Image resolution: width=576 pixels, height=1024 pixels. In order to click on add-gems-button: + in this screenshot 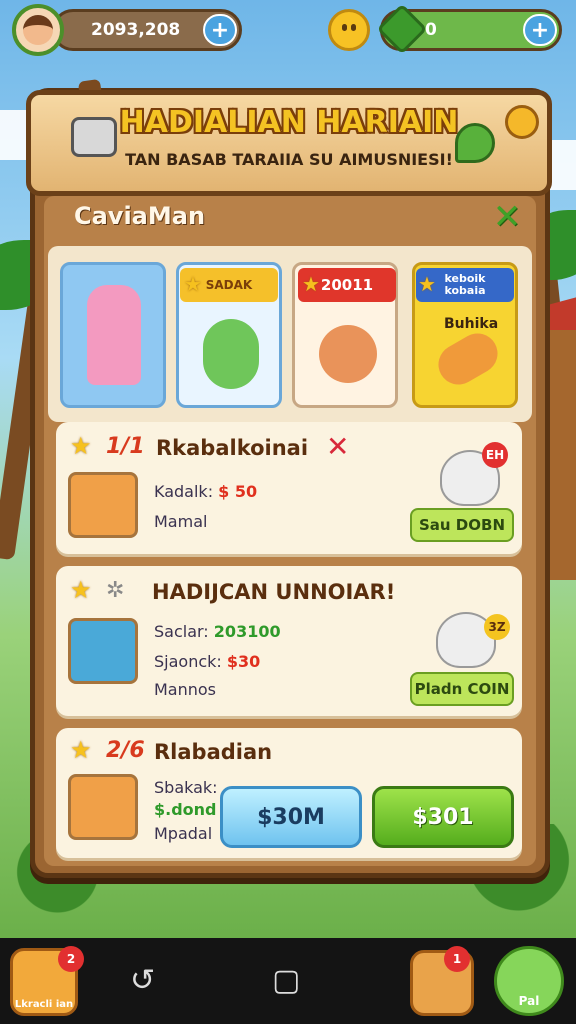, I will do `click(540, 30)`.